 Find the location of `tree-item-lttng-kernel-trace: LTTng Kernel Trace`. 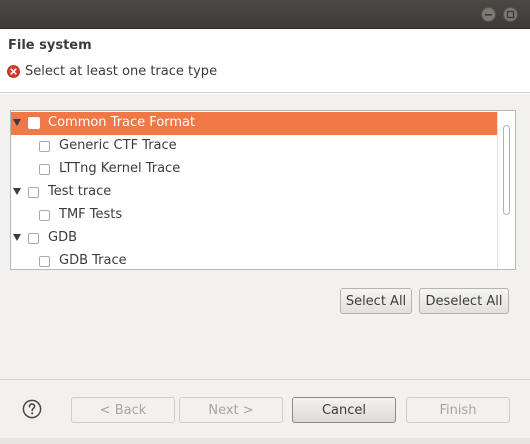

tree-item-lttng-kernel-trace: LTTng Kernel Trace is located at coordinates (254, 169).